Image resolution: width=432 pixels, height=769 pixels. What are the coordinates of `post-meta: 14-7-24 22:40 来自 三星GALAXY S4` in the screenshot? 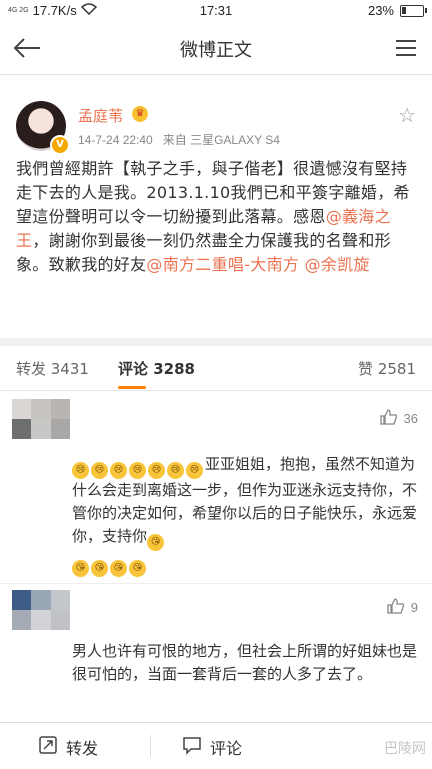 It's located at (179, 139).